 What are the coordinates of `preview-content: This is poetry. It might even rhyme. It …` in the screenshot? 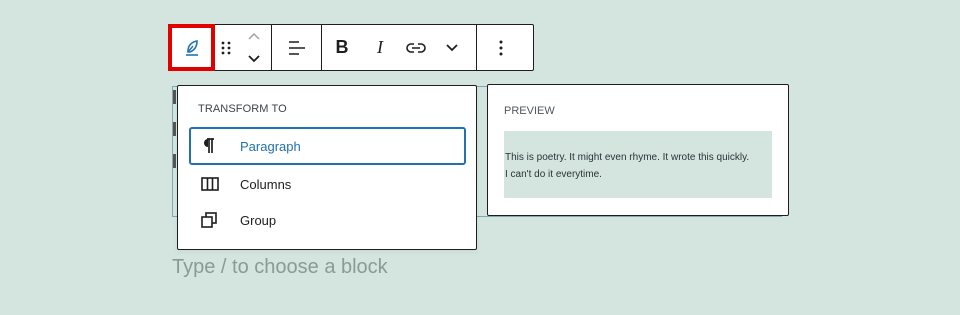 It's located at (638, 164).